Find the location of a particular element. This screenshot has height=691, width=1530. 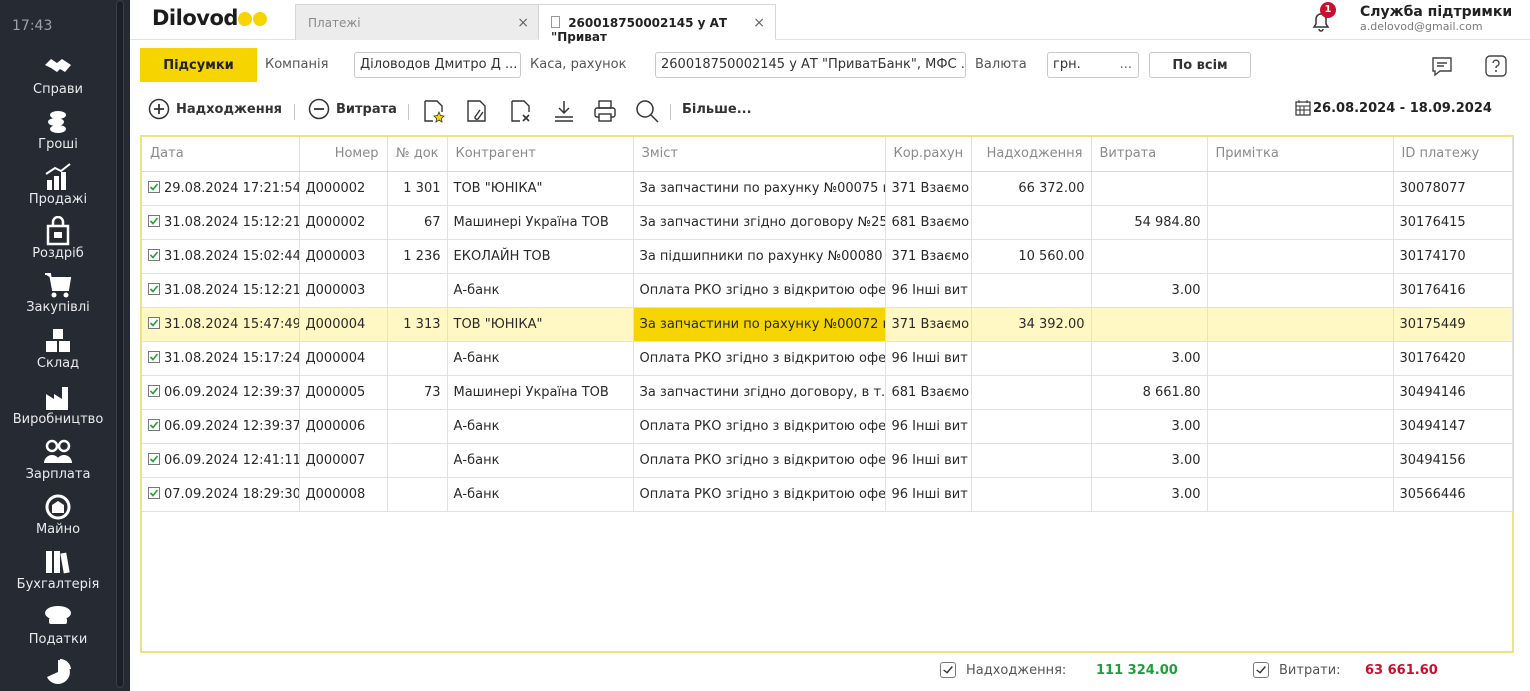

summary-button: Підсумки is located at coordinates (198, 65).